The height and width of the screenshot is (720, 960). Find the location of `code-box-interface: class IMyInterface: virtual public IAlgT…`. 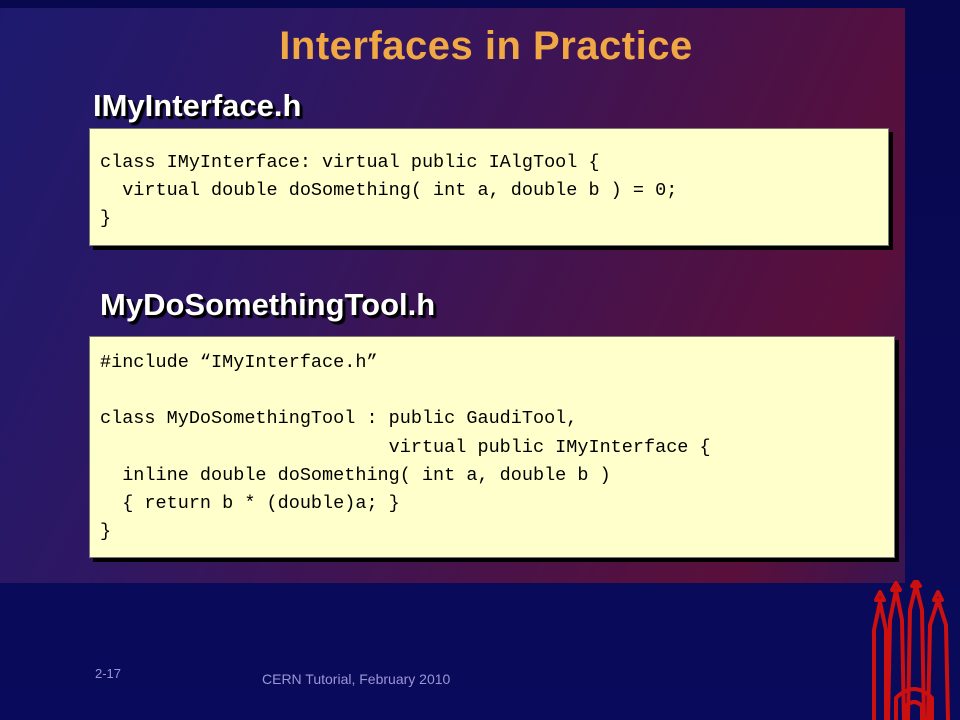

code-box-interface: class IMyInterface: virtual public IAlgT… is located at coordinates (489, 187).